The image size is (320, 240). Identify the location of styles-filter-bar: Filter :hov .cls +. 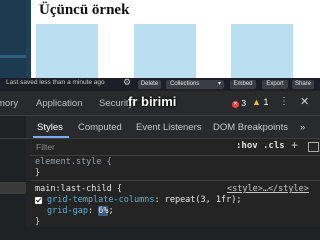
(175, 147).